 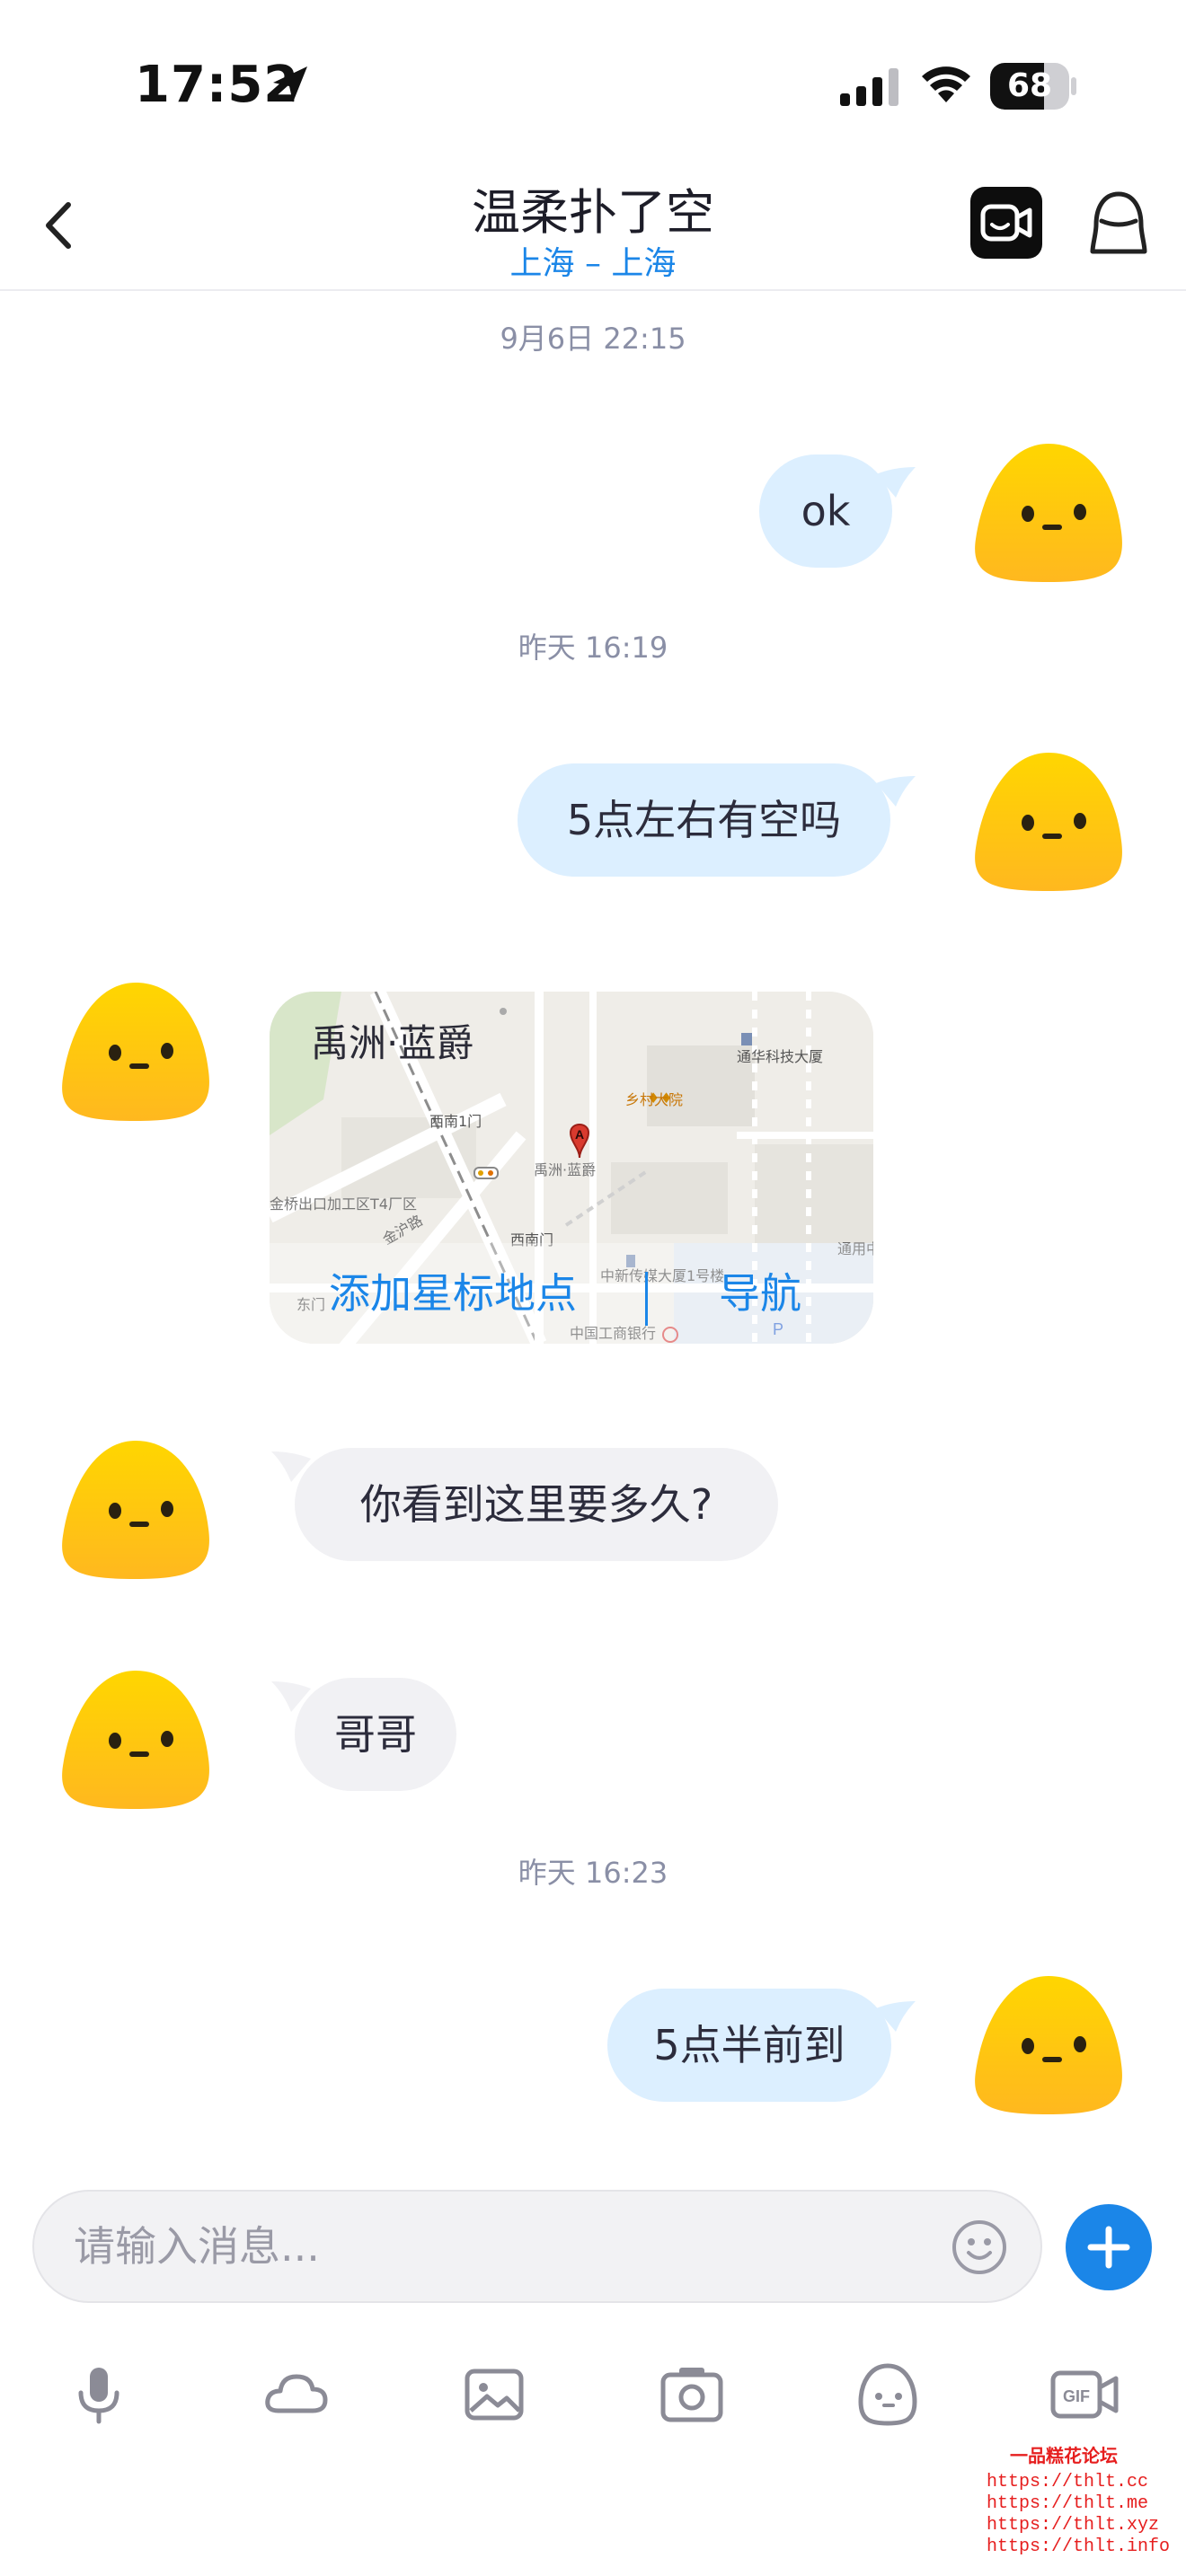 What do you see at coordinates (760, 1290) in the screenshot?
I see `navigate-button: 导航` at bounding box center [760, 1290].